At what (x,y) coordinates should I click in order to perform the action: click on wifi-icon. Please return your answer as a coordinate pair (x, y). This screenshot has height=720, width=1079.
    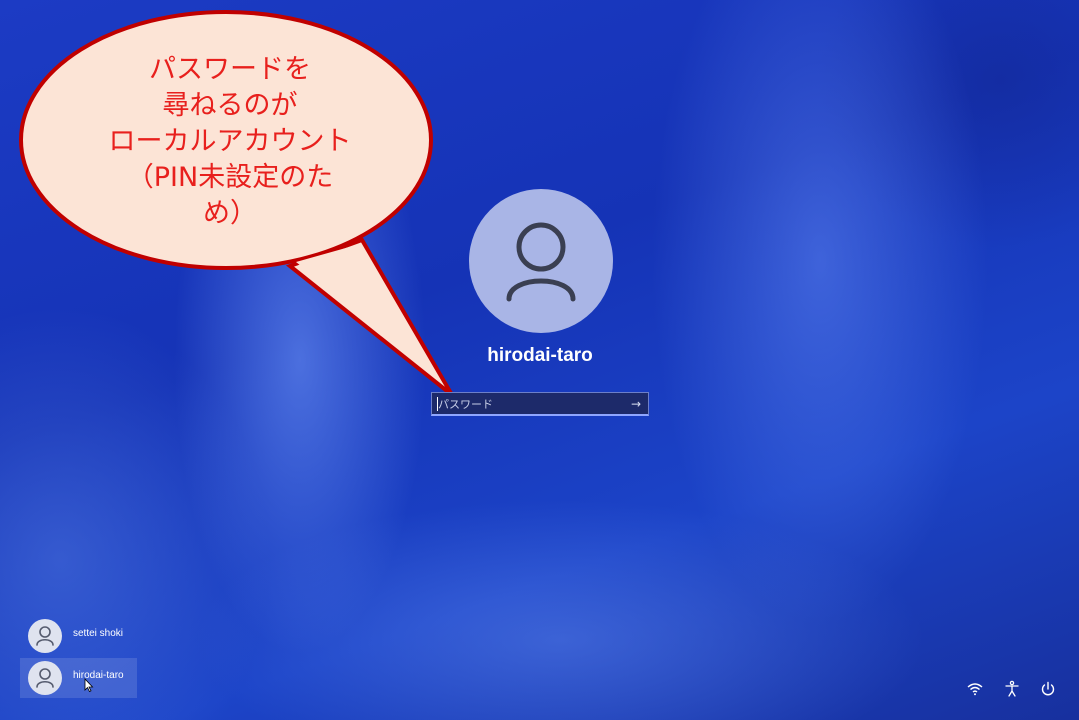
    Looking at the image, I should click on (975, 689).